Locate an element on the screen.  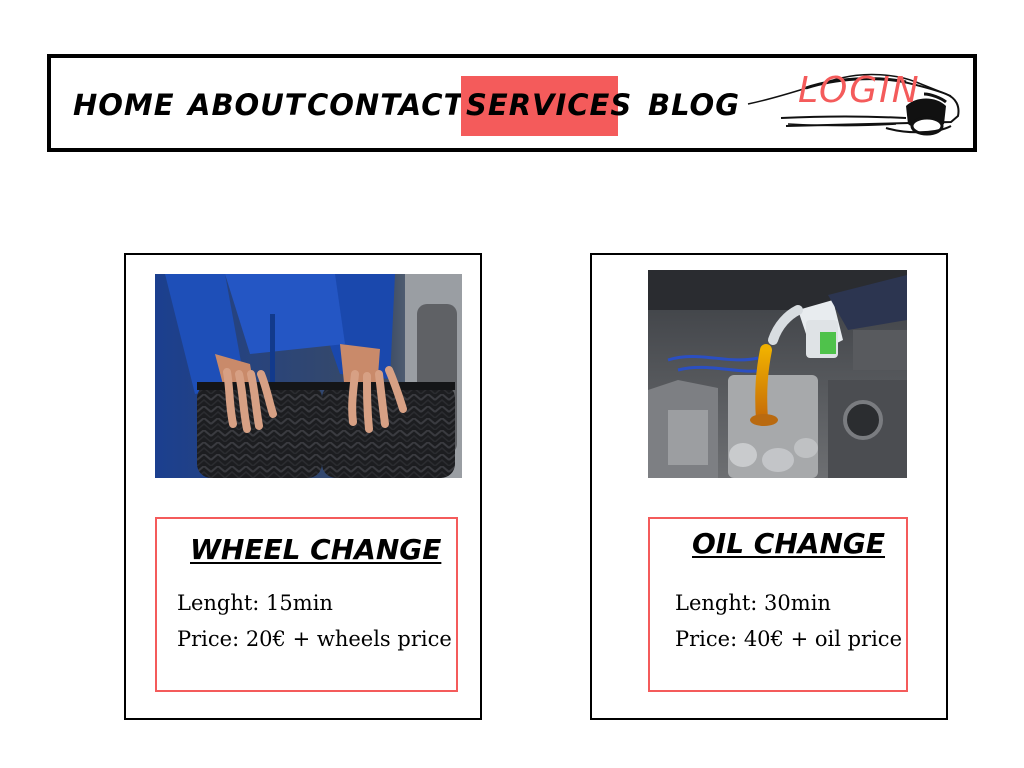
service-price: Price: 20€ + wheels price is located at coordinates (314, 639).